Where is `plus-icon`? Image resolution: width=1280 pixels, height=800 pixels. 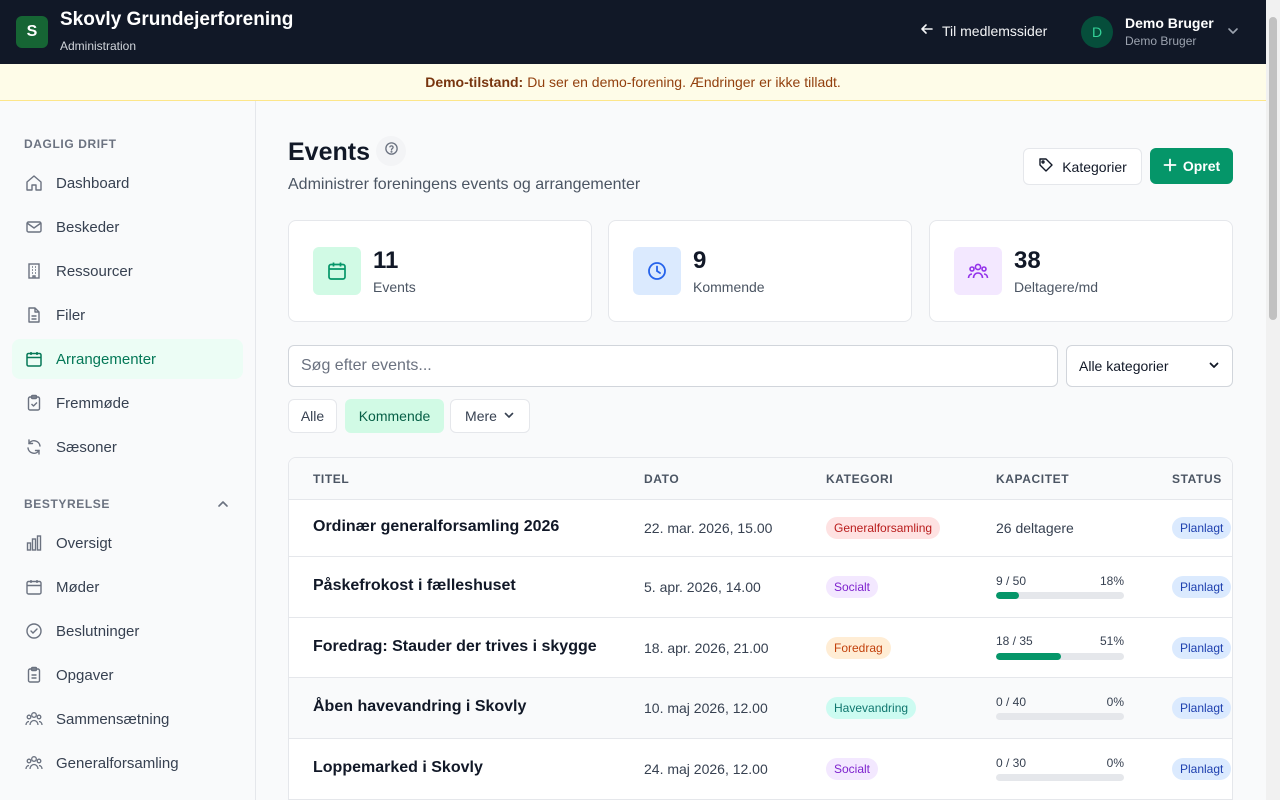
plus-icon is located at coordinates (1170, 166).